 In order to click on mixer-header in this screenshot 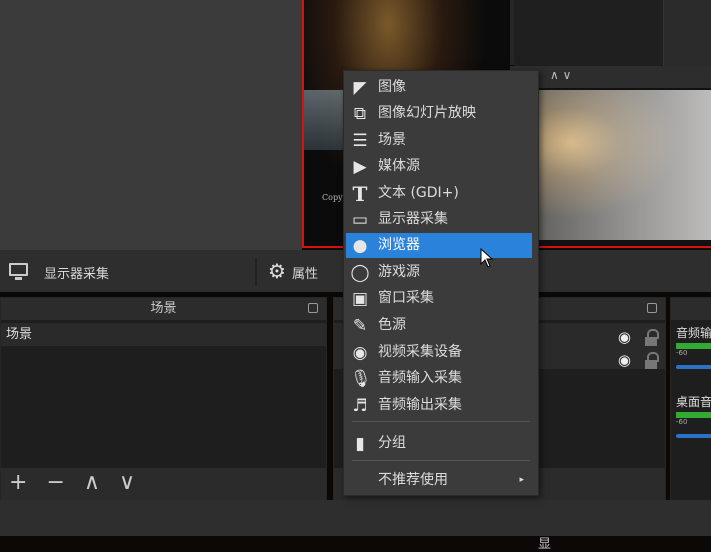, I will do `click(691, 309)`.